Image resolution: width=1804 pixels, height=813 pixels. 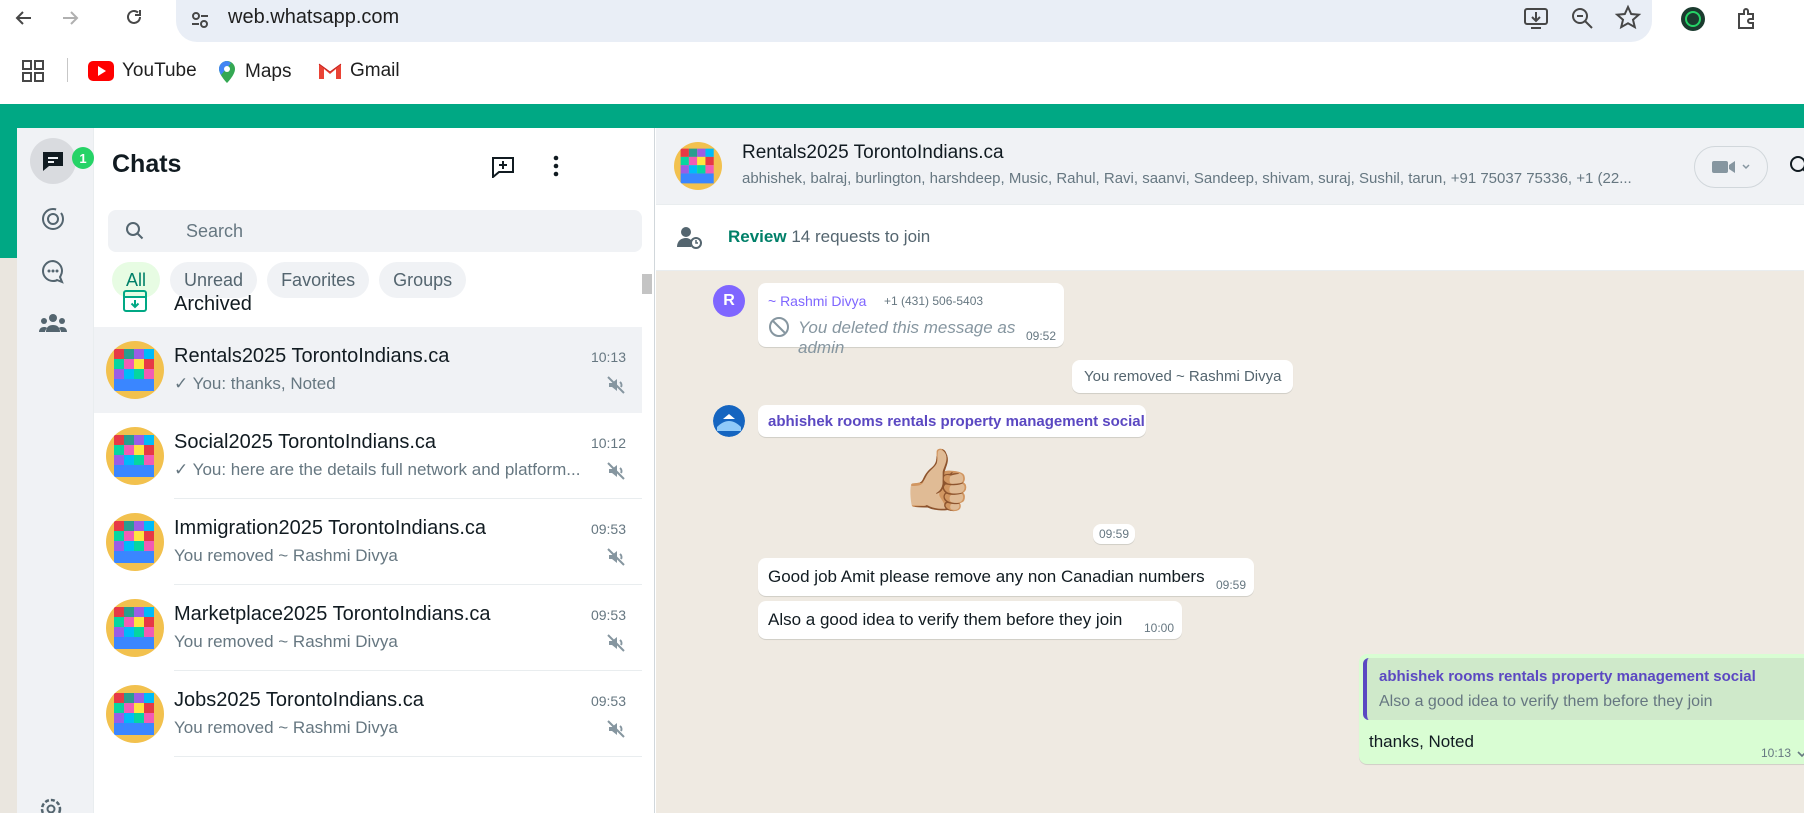 I want to click on new-chat-button, so click(x=503, y=166).